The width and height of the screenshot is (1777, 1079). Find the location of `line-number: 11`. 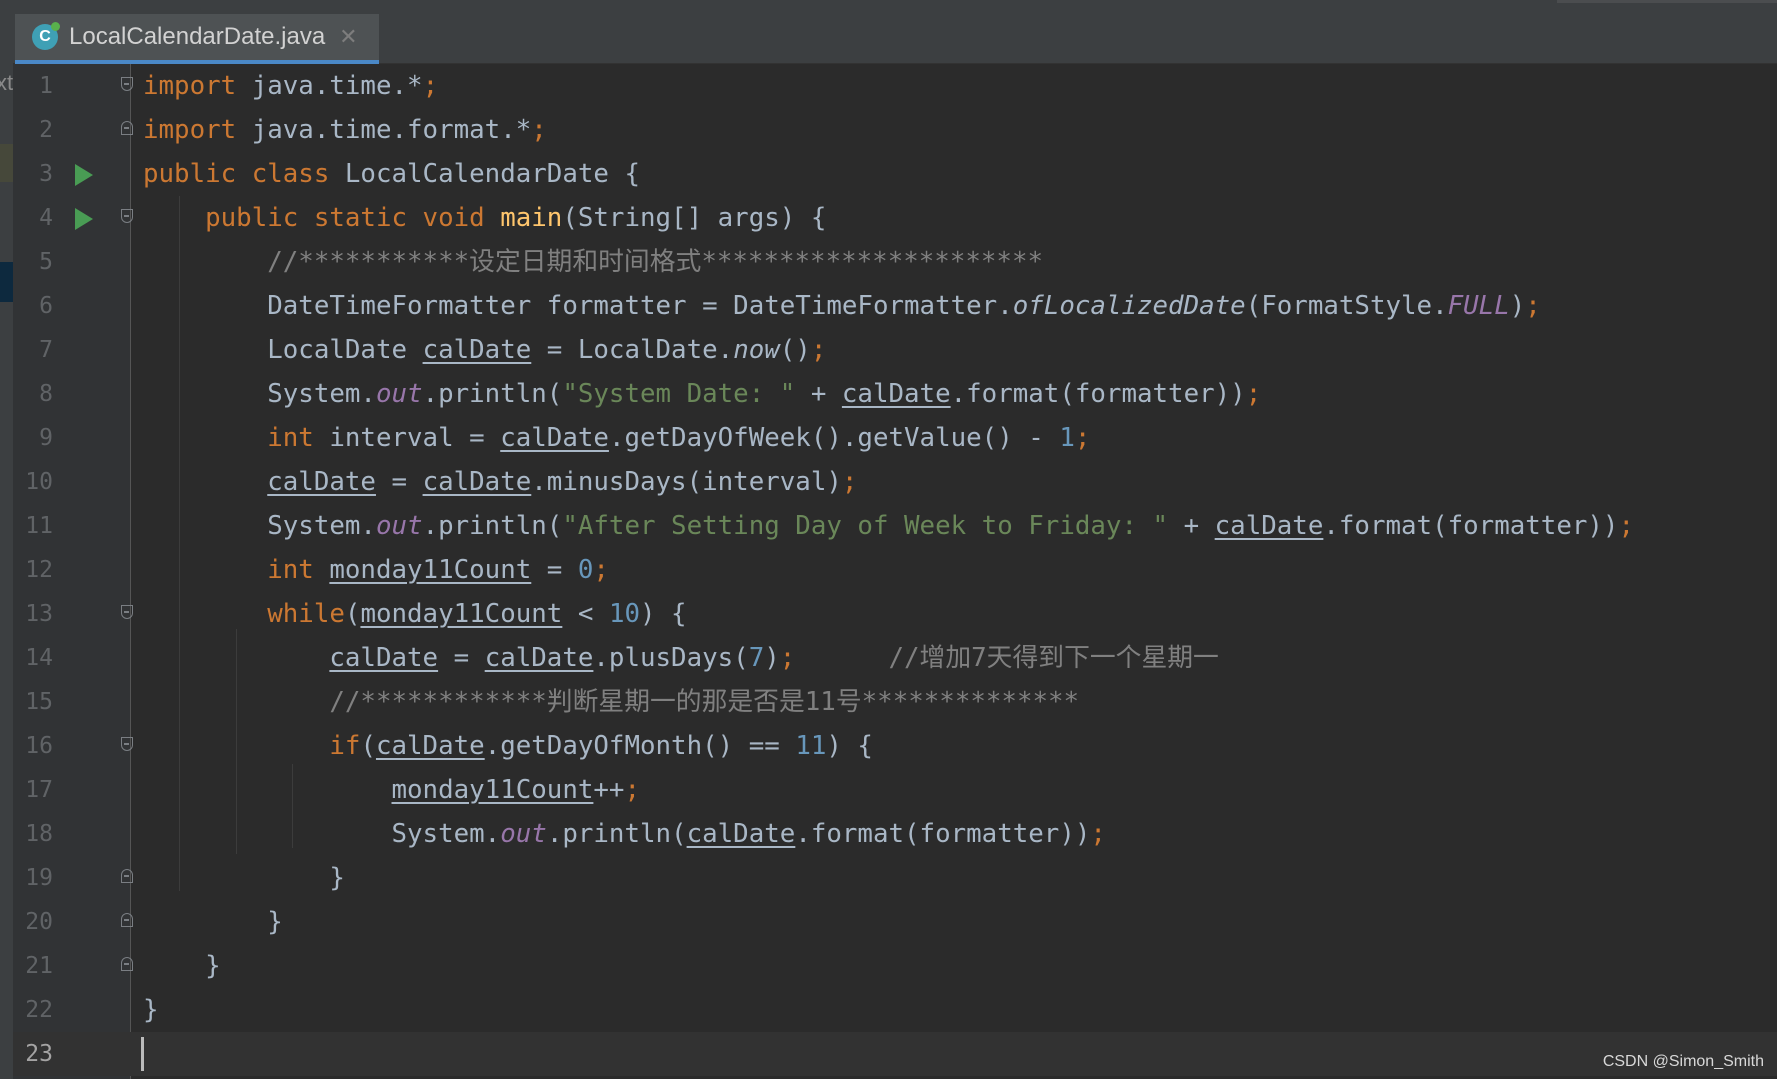

line-number: 11 is located at coordinates (33, 526).